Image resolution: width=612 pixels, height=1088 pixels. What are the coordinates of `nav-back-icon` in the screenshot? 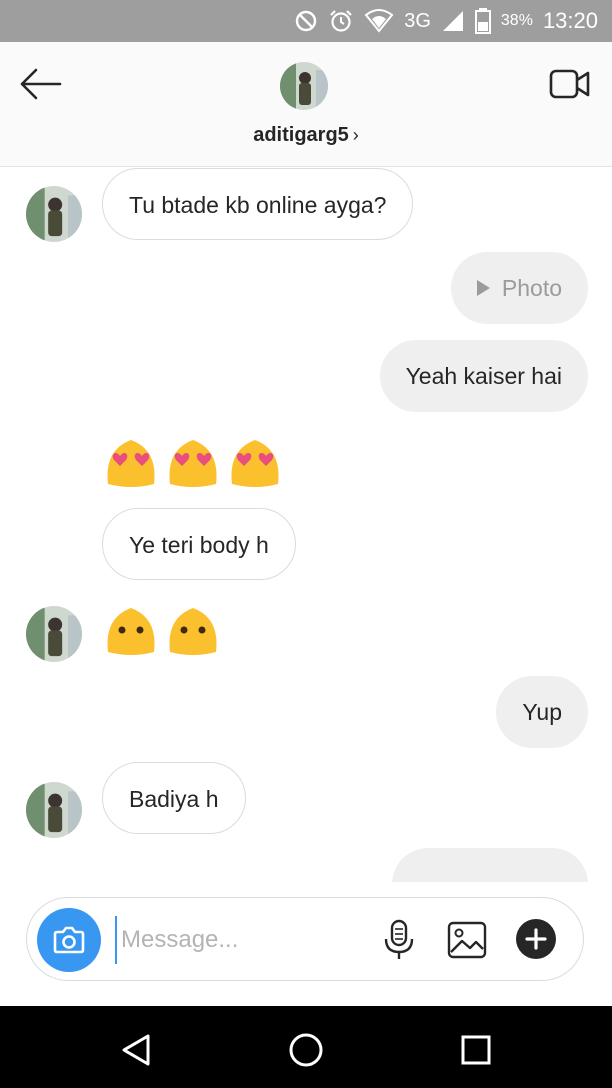 It's located at (136, 1050).